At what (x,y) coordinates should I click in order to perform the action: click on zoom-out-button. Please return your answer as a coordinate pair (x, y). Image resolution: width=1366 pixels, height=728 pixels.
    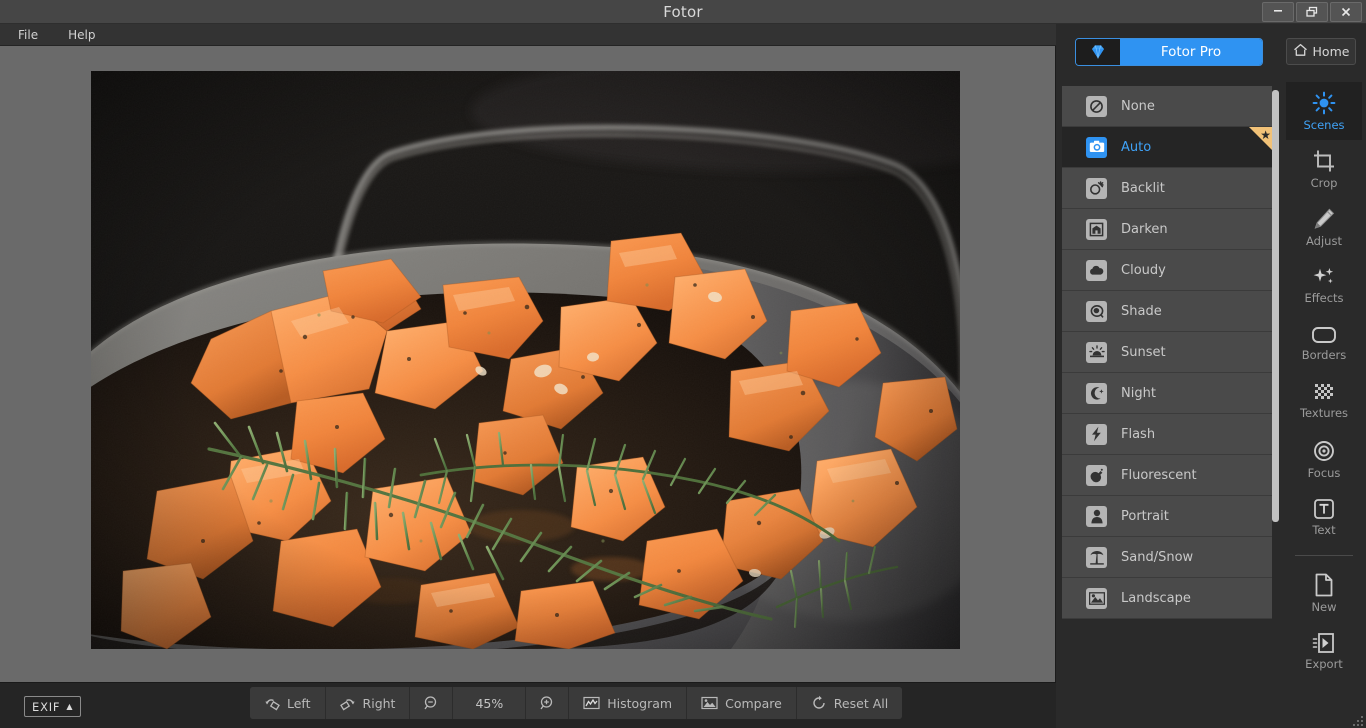
    Looking at the image, I should click on (432, 703).